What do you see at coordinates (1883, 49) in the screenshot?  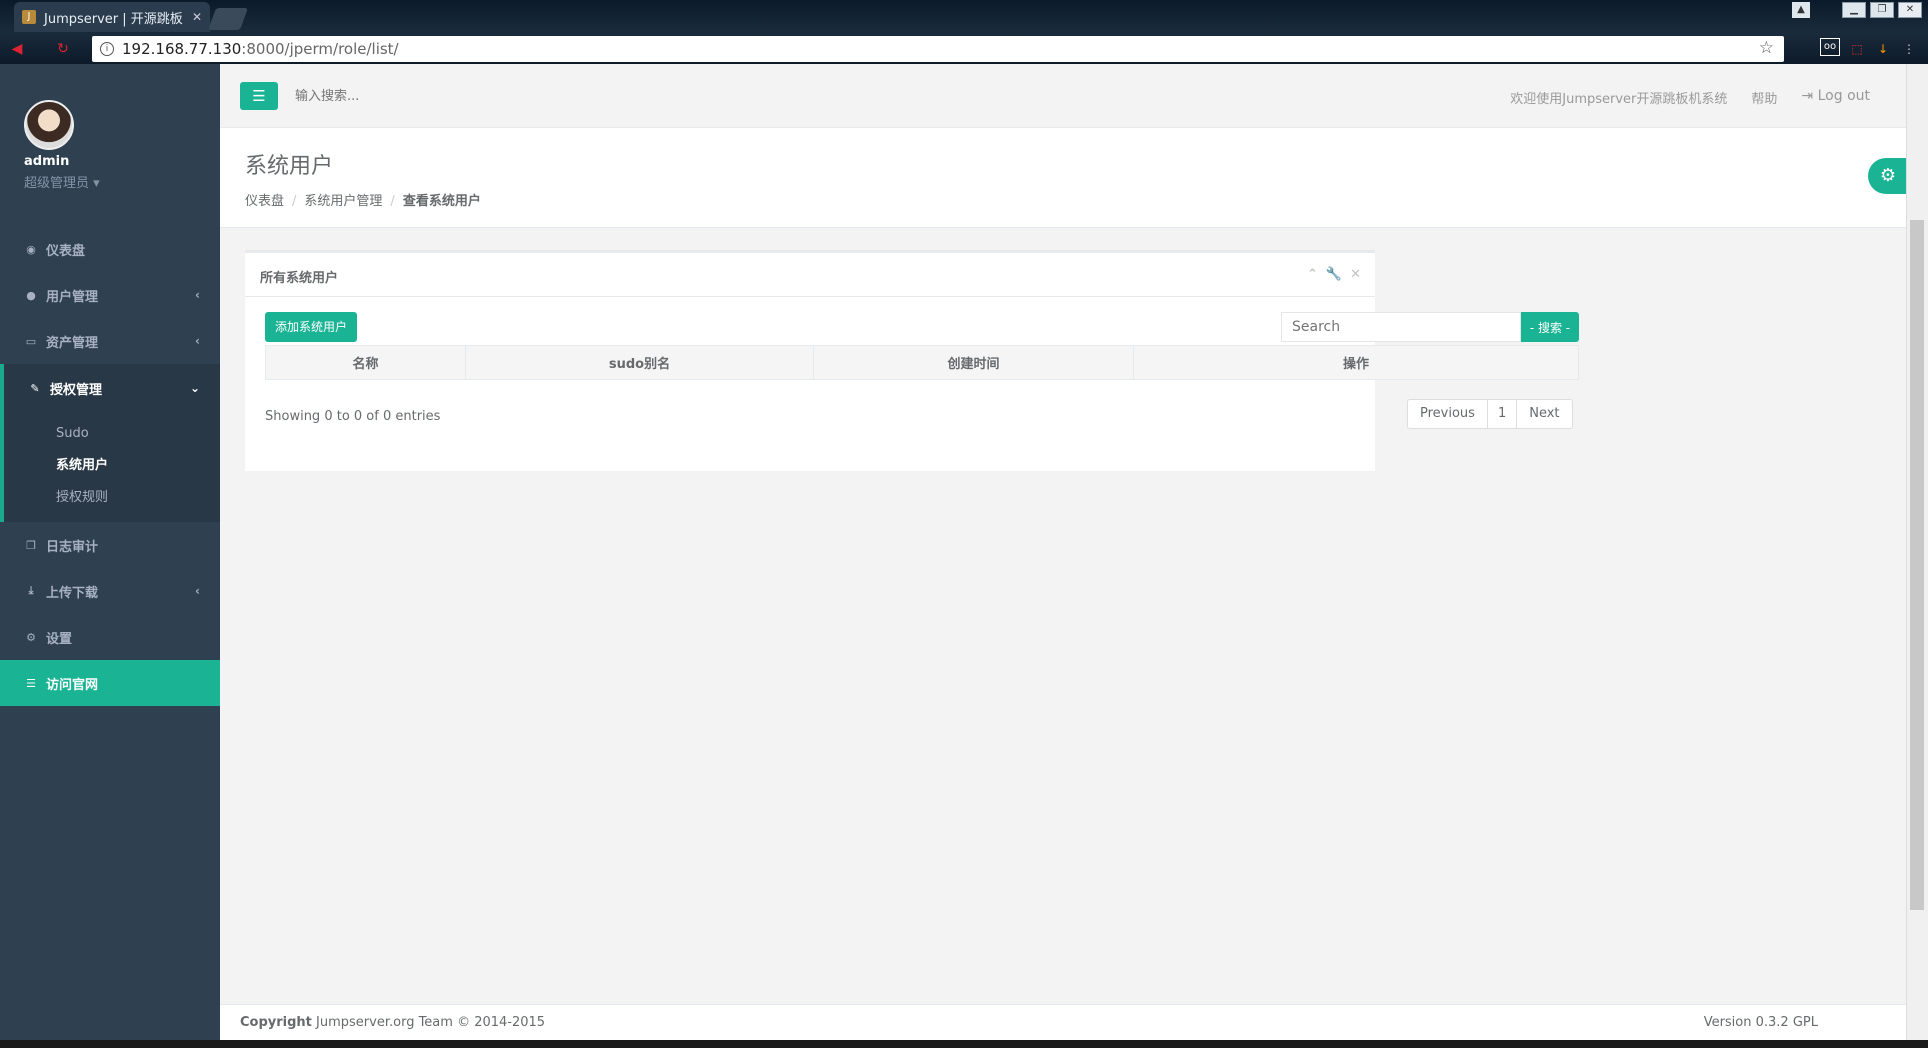 I see `download-extension-icon: ↓` at bounding box center [1883, 49].